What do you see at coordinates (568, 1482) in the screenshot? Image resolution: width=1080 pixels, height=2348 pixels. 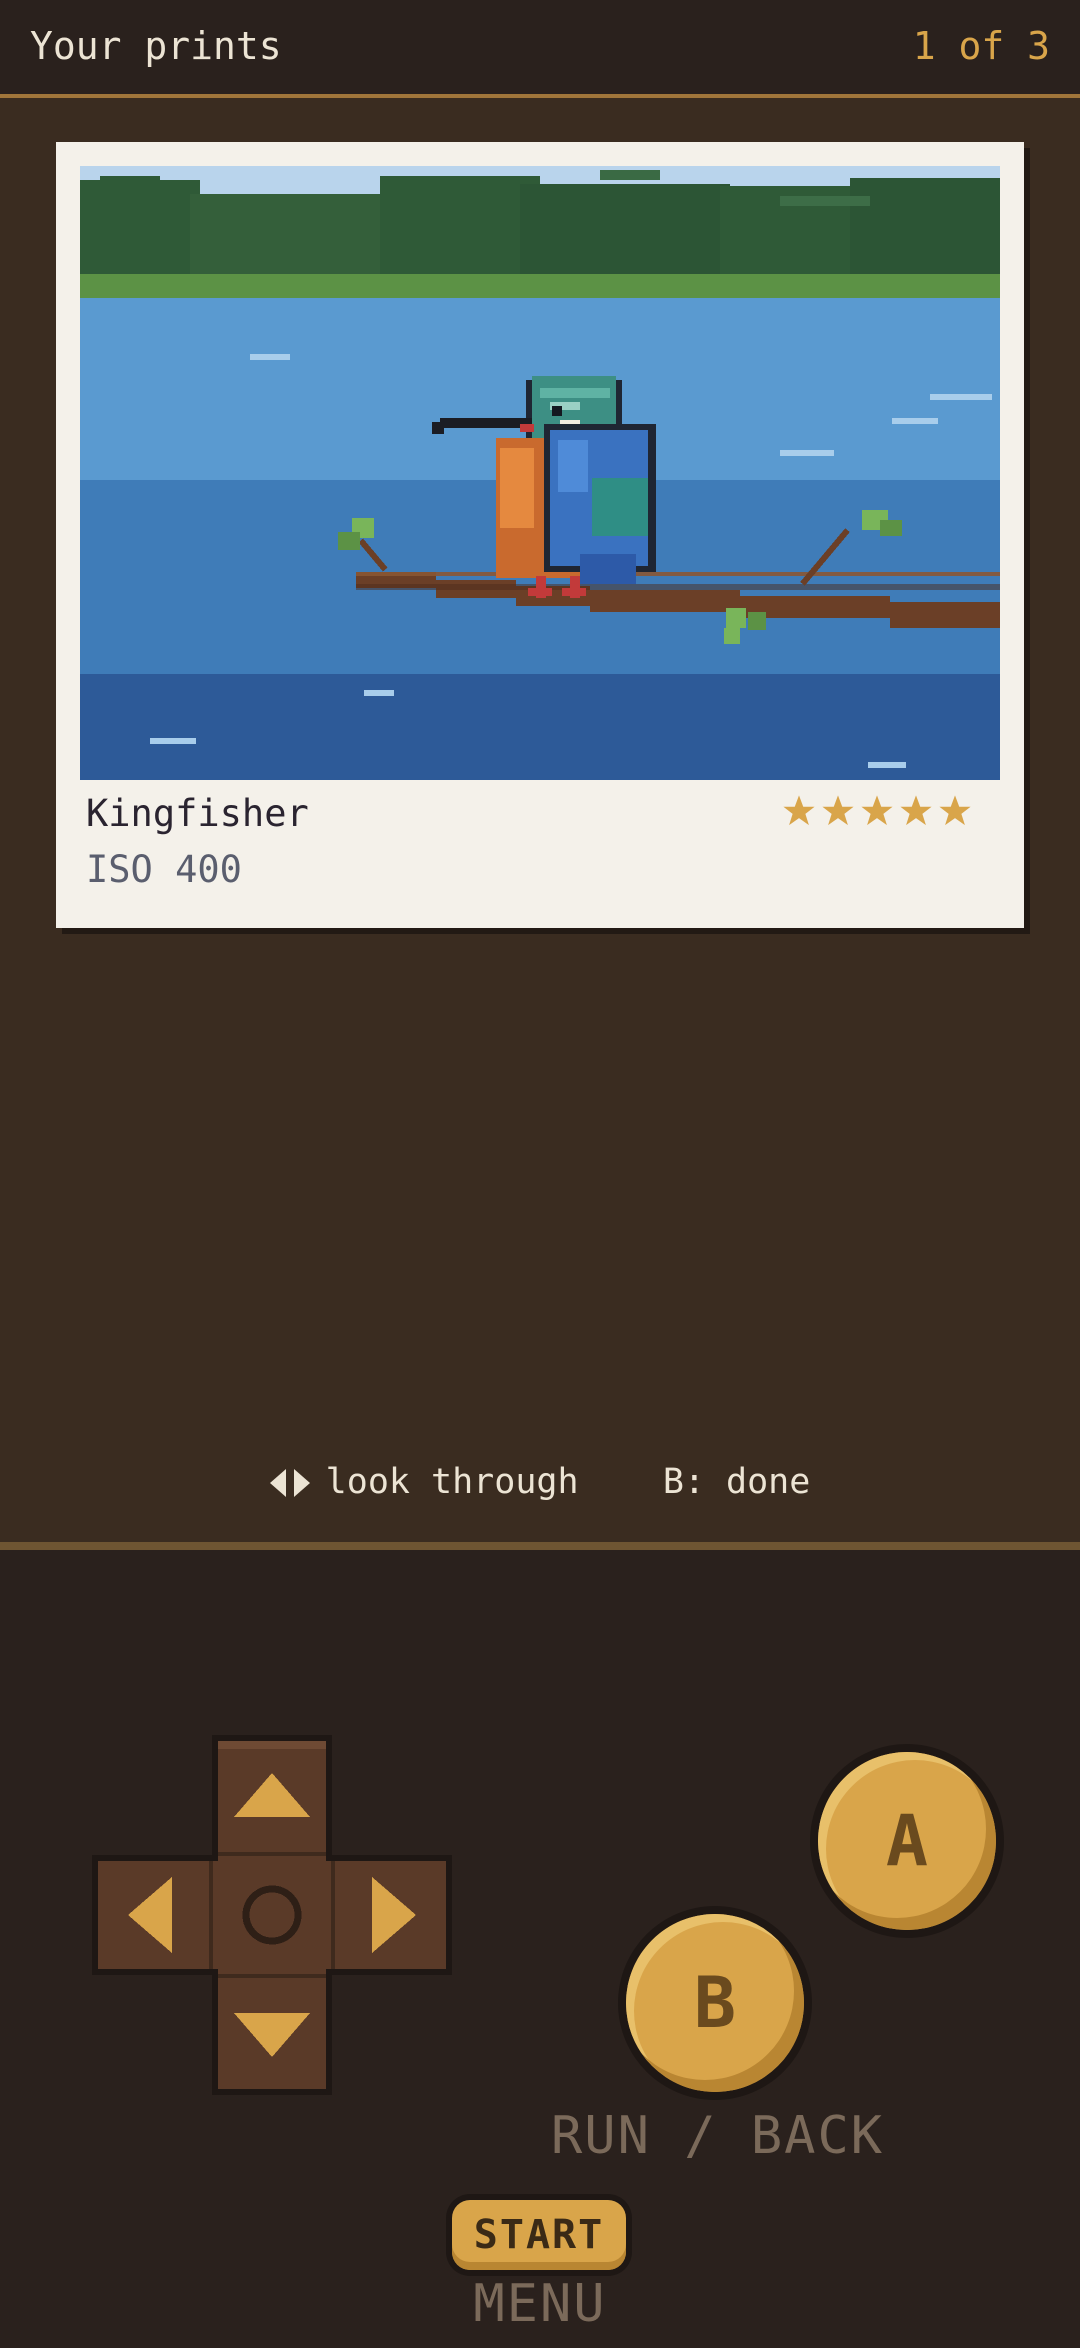 I see `hint-text: look through B: done` at bounding box center [568, 1482].